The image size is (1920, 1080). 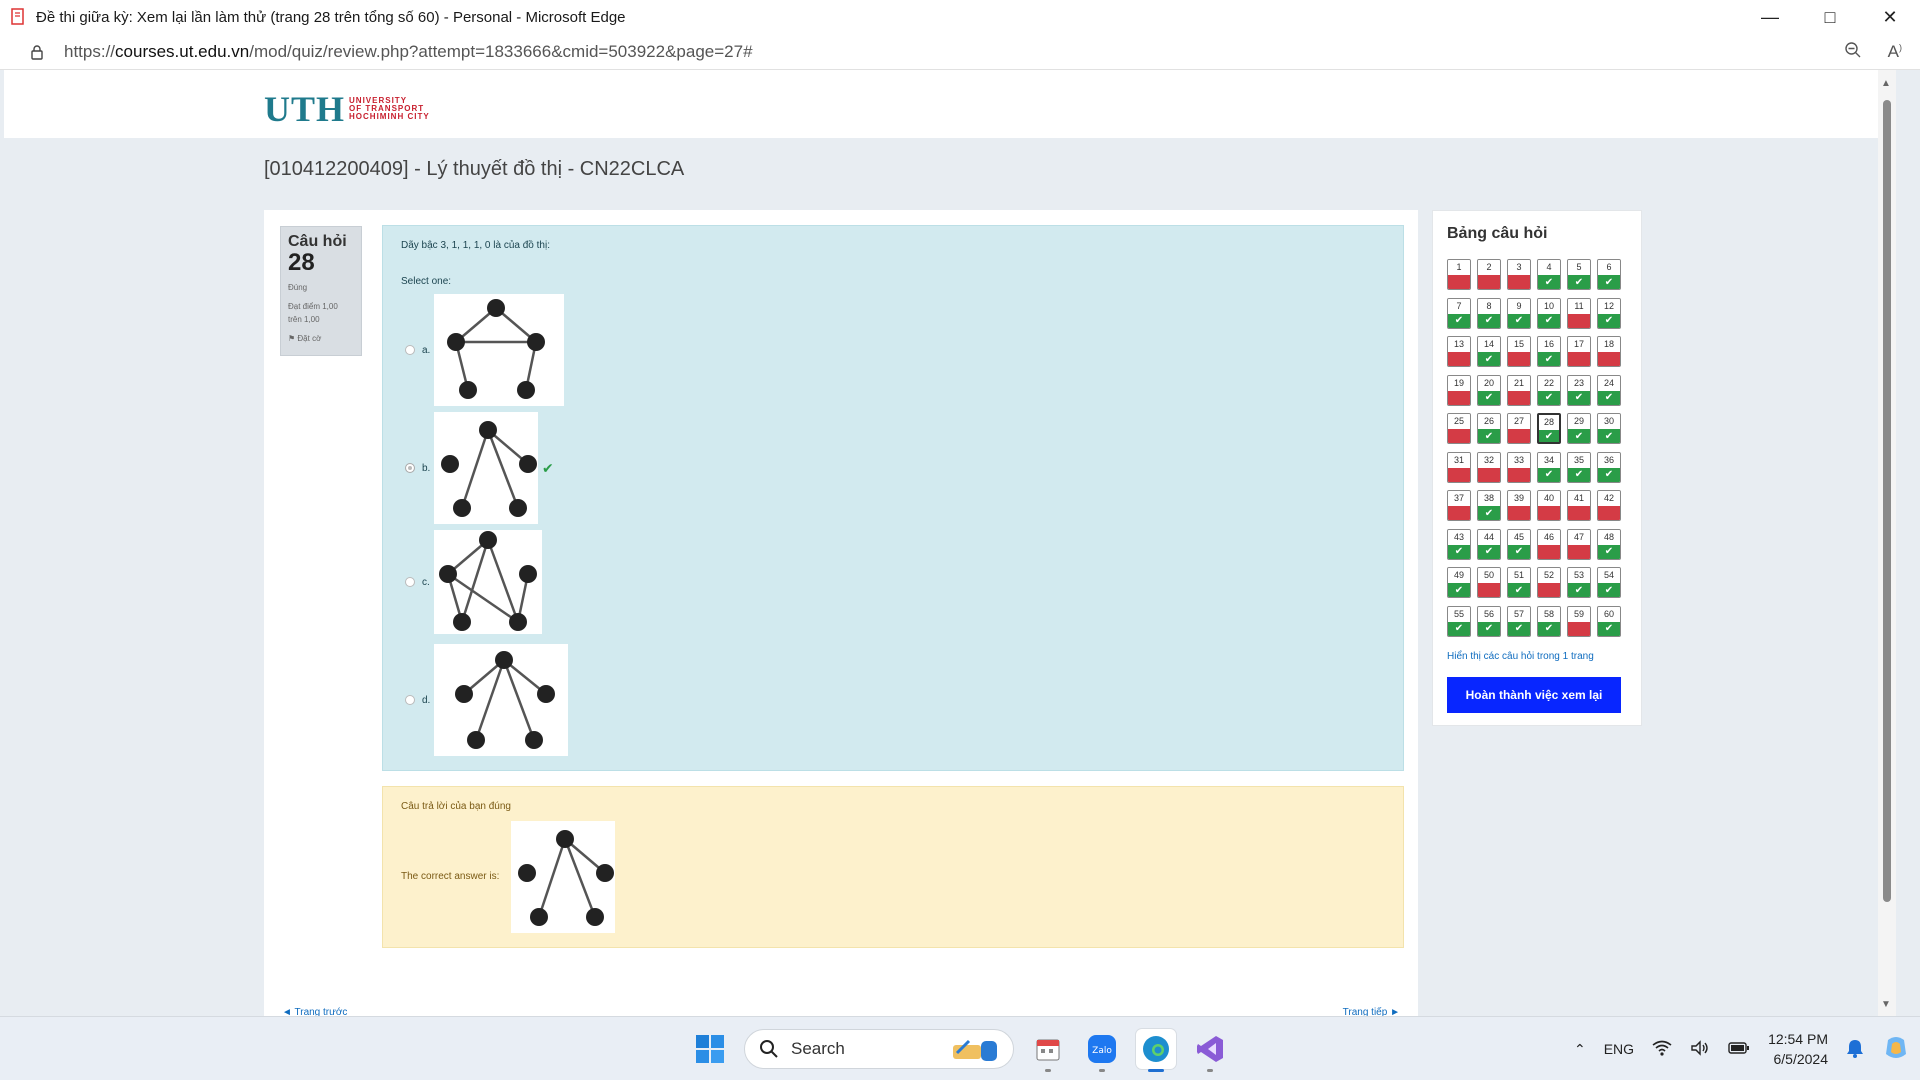 I want to click on quiz-nav-button: 56 ✔, so click(x=1489, y=621).